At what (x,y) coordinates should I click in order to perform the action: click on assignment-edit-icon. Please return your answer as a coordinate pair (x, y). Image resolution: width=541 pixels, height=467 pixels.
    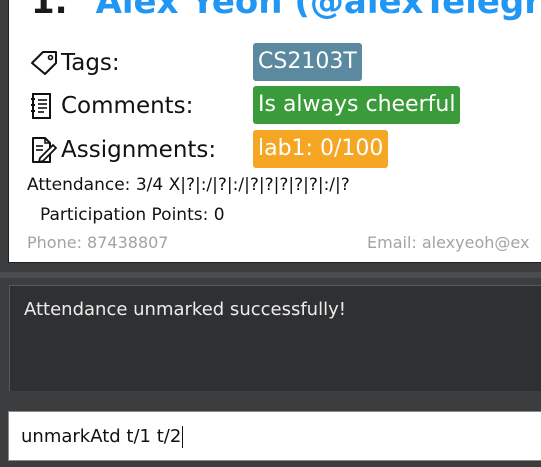
    Looking at the image, I should click on (45, 150).